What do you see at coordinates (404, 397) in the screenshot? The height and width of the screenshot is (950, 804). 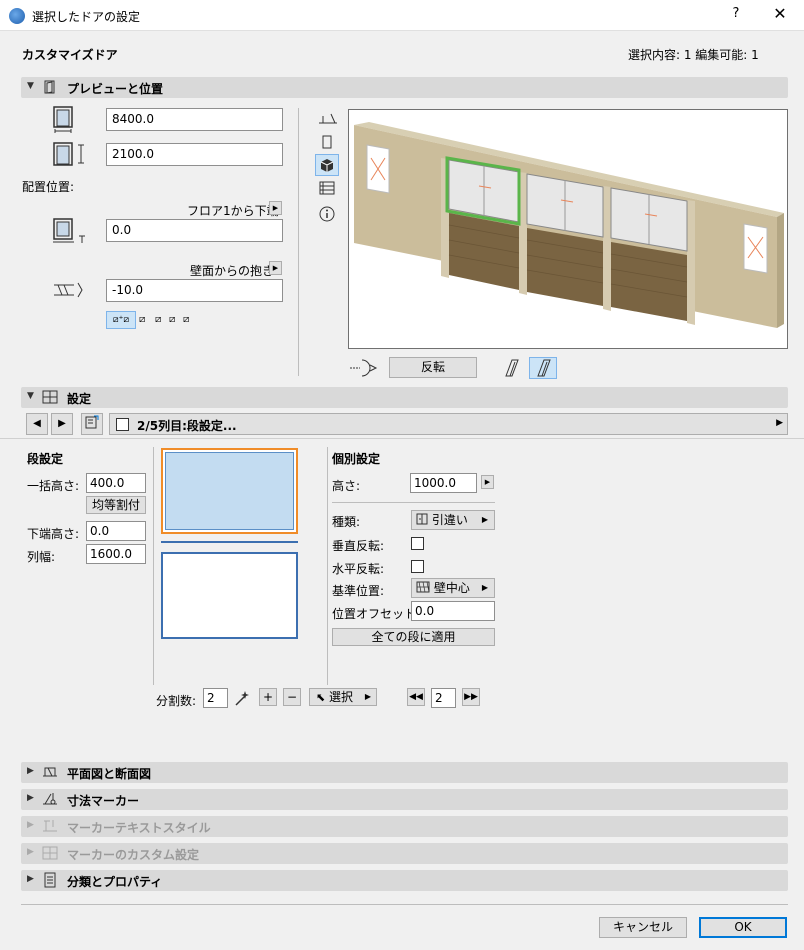 I see `section-settings: ▼ 設定` at bounding box center [404, 397].